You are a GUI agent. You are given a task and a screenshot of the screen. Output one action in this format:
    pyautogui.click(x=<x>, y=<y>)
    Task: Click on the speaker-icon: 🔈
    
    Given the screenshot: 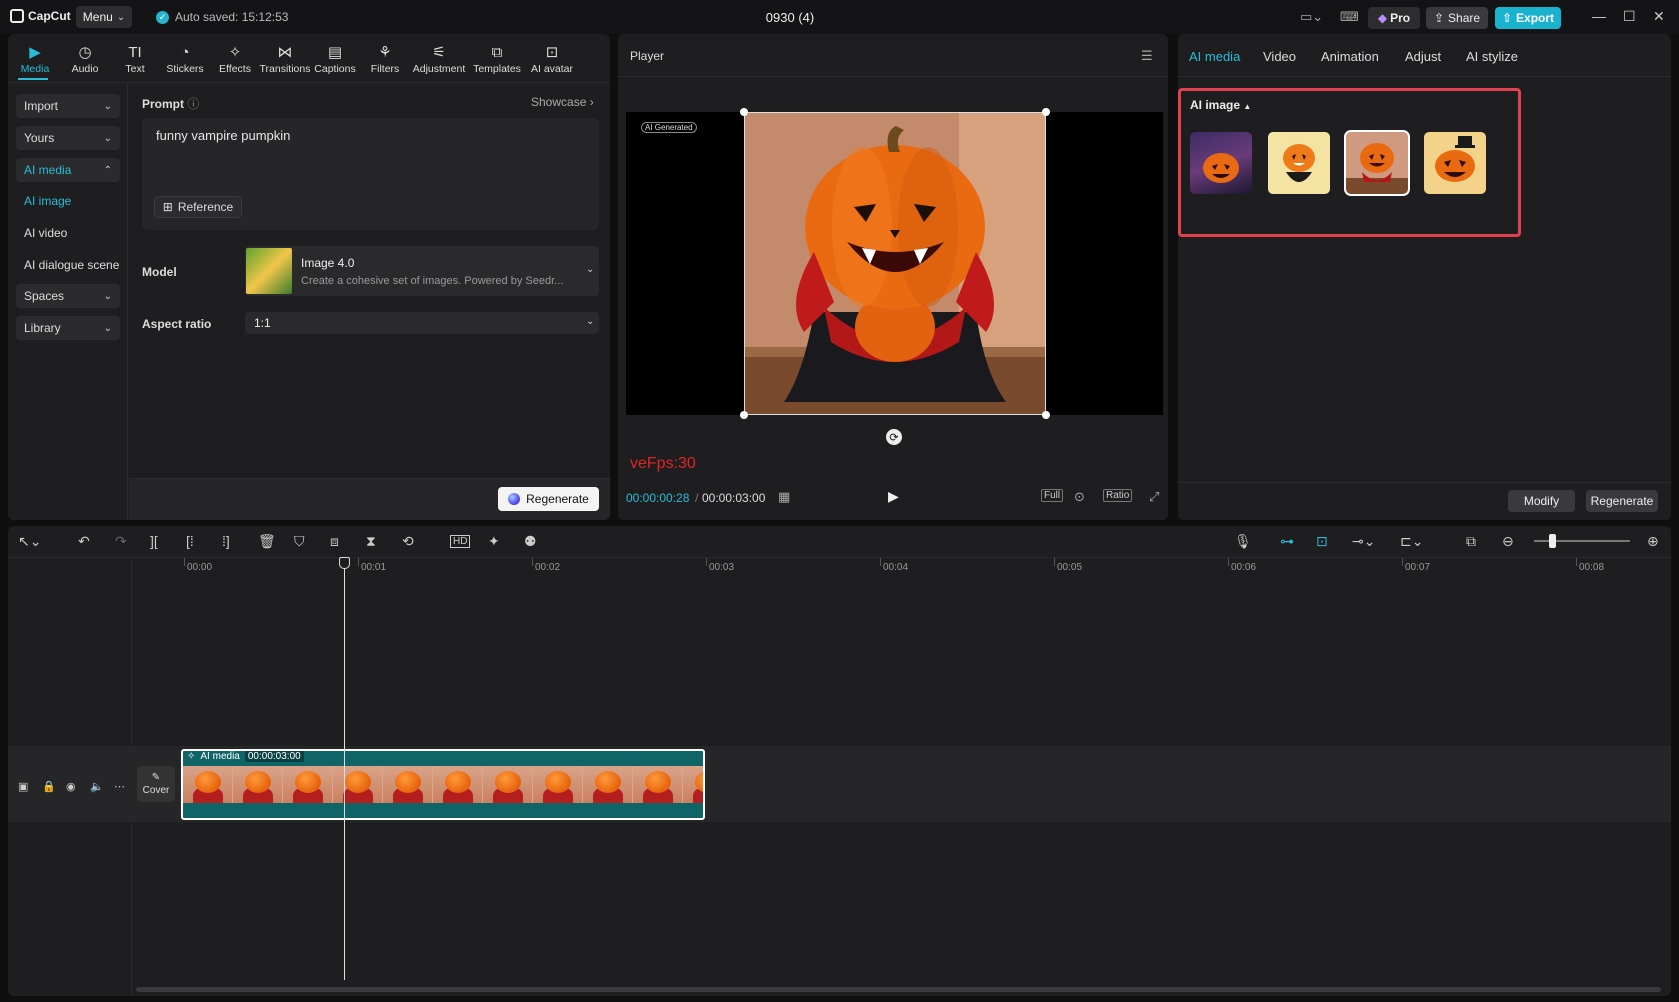 What is the action you would take?
    pyautogui.click(x=97, y=786)
    